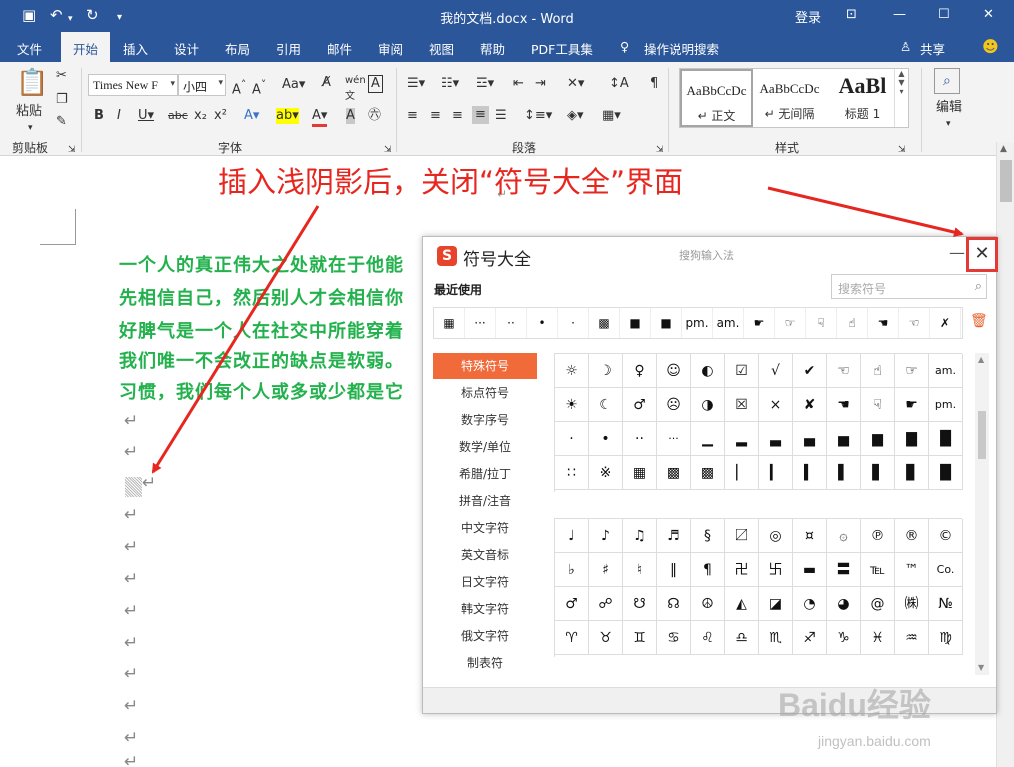  Describe the element at coordinates (235, 339) in the screenshot. I see `arrow-to-shade` at that location.